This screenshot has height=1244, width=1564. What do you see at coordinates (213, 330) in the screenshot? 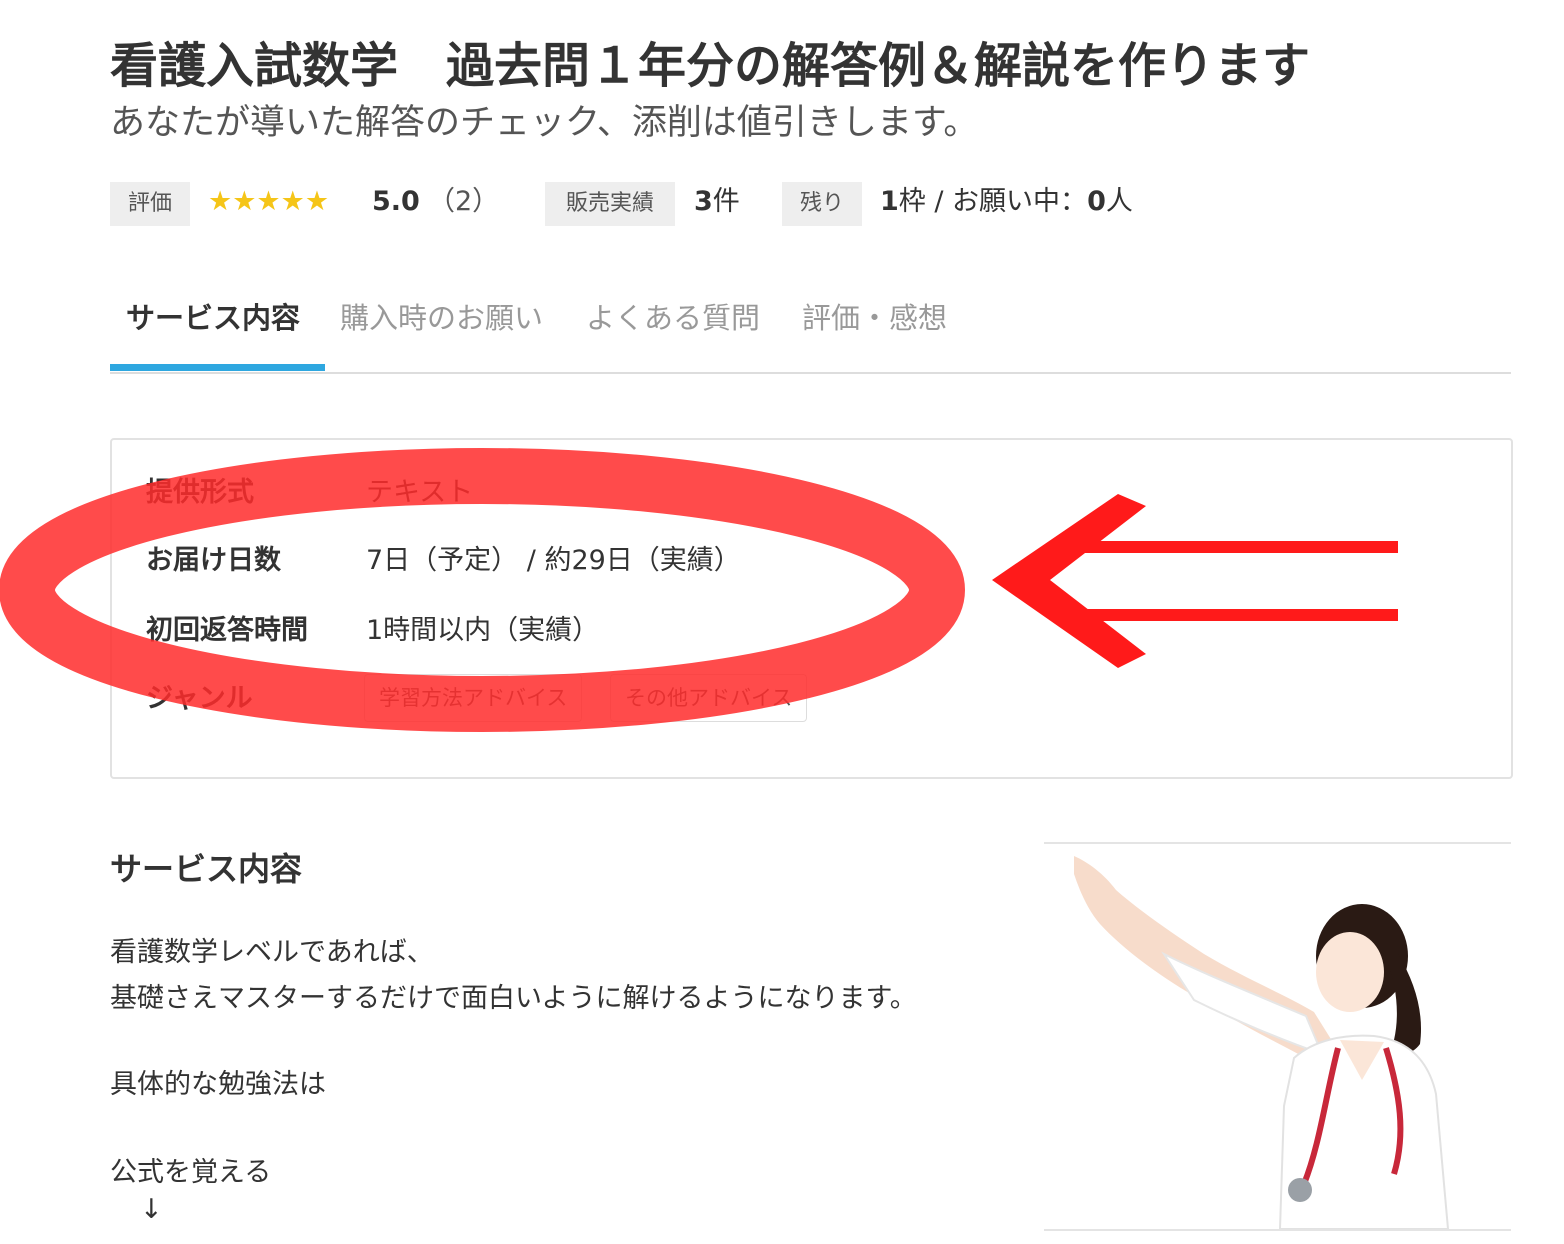
I see `tab-service-content: サービス内容` at bounding box center [213, 330].